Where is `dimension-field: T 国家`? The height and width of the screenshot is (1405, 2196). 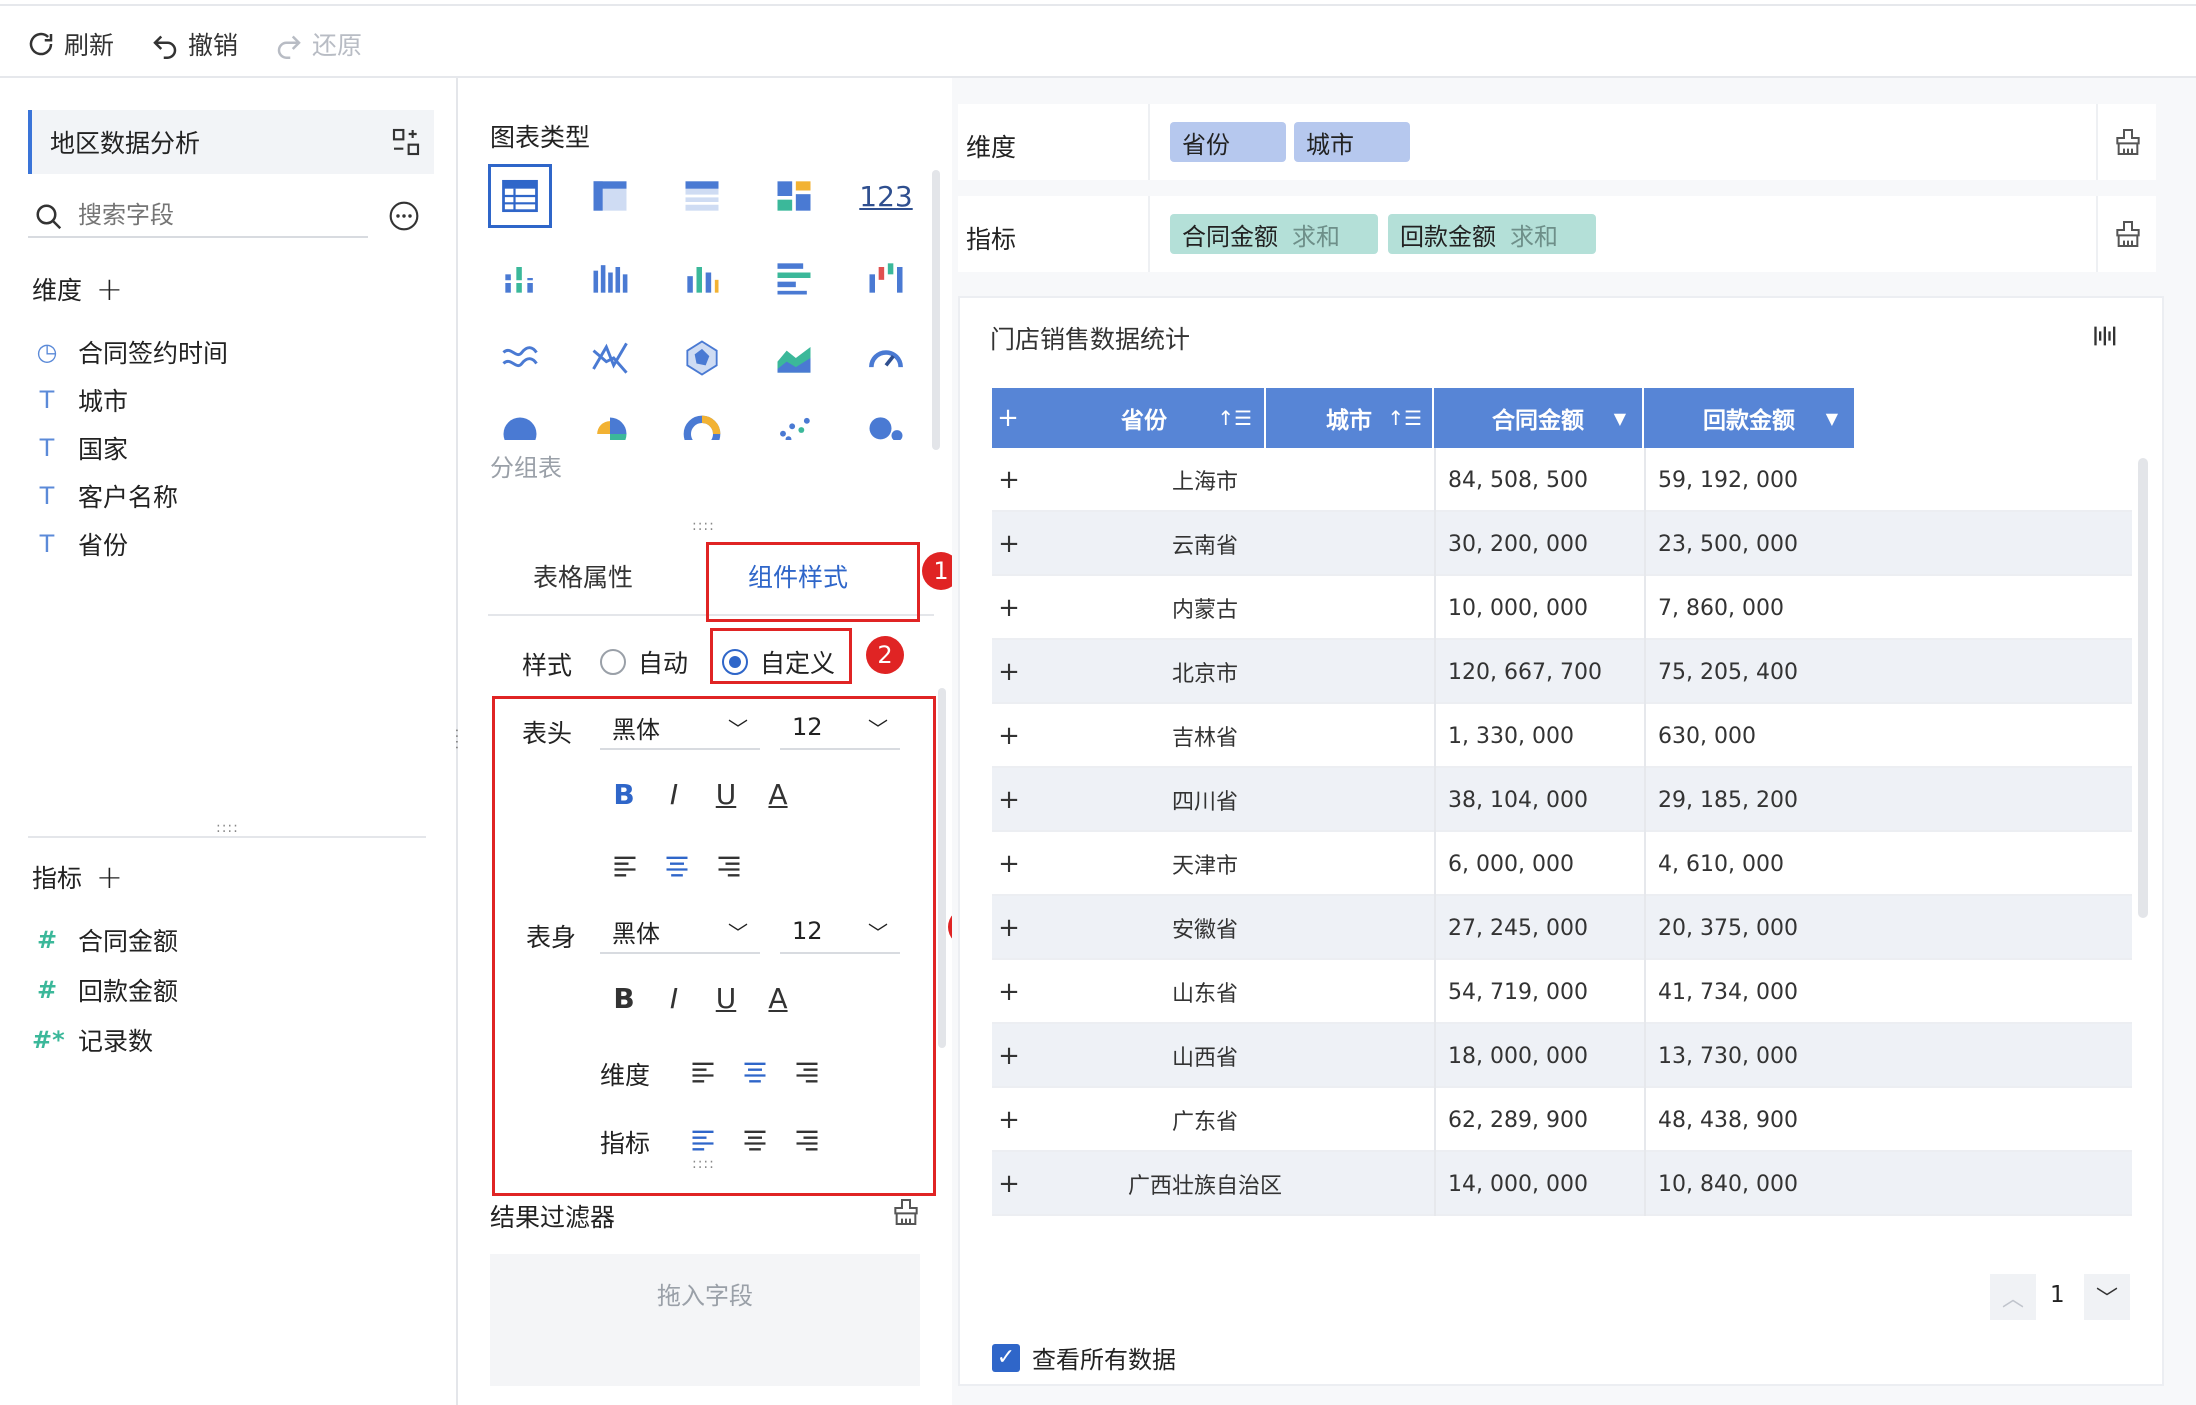 dimension-field: T 国家 is located at coordinates (80, 448).